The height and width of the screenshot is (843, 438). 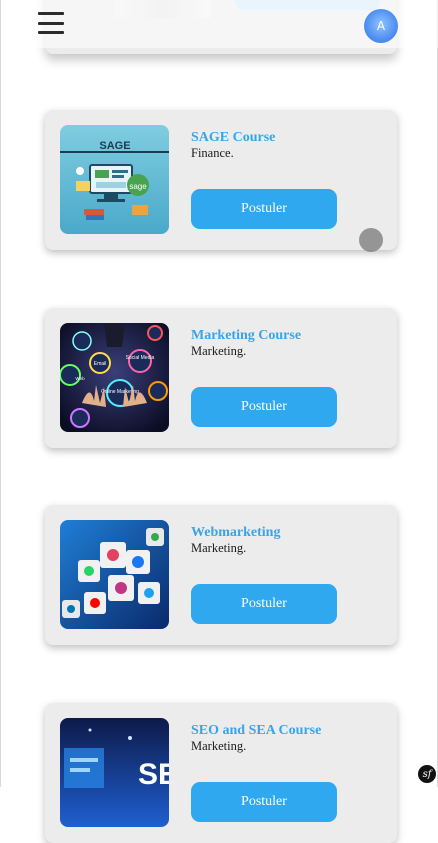 What do you see at coordinates (219, 24) in the screenshot?
I see `top-bar: A` at bounding box center [219, 24].